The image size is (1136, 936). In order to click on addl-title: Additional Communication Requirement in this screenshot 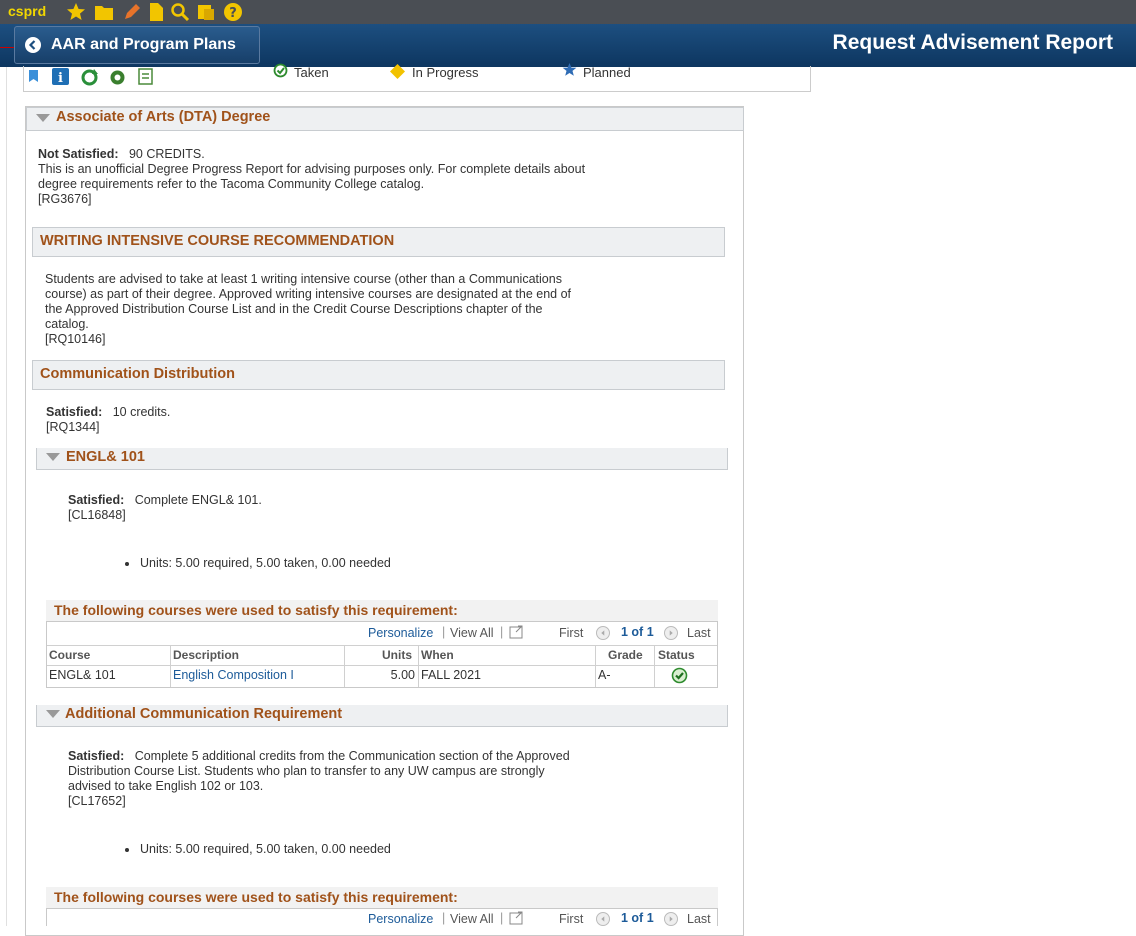, I will do `click(204, 714)`.